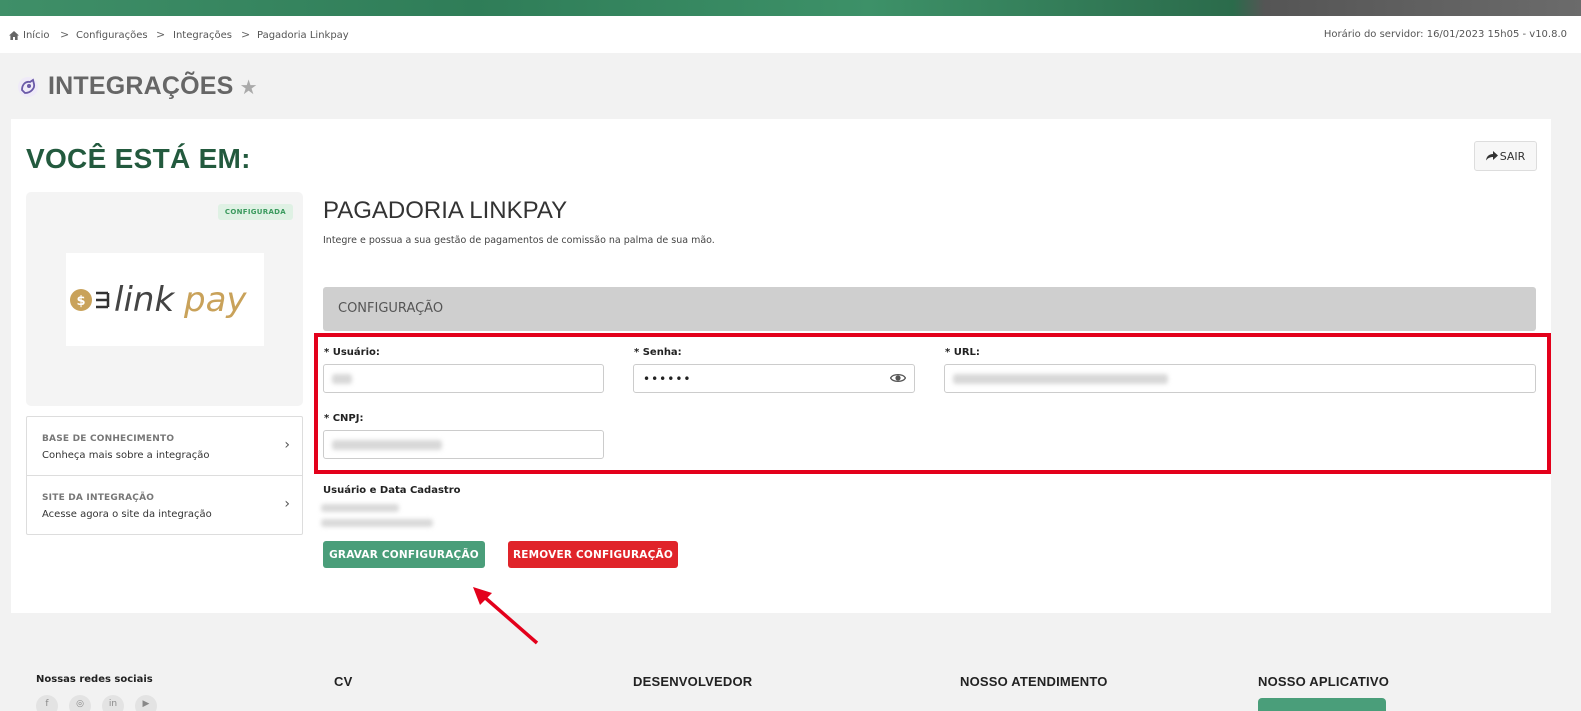  What do you see at coordinates (1240, 378) in the screenshot?
I see `url-input` at bounding box center [1240, 378].